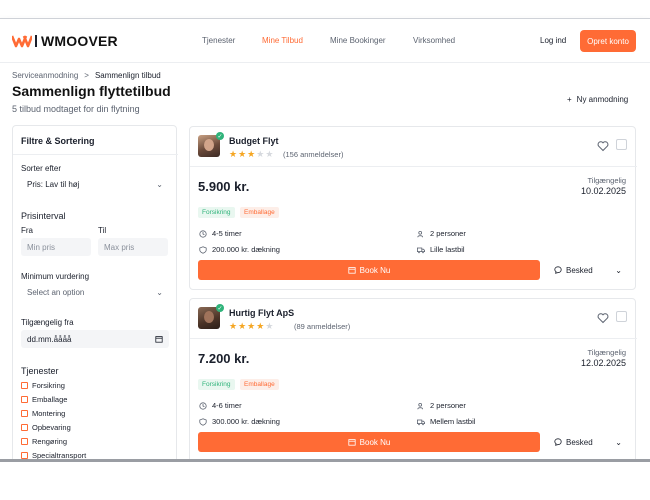 This screenshot has width=650, height=500. I want to click on rating-select: Select an option ⌄, so click(95, 292).